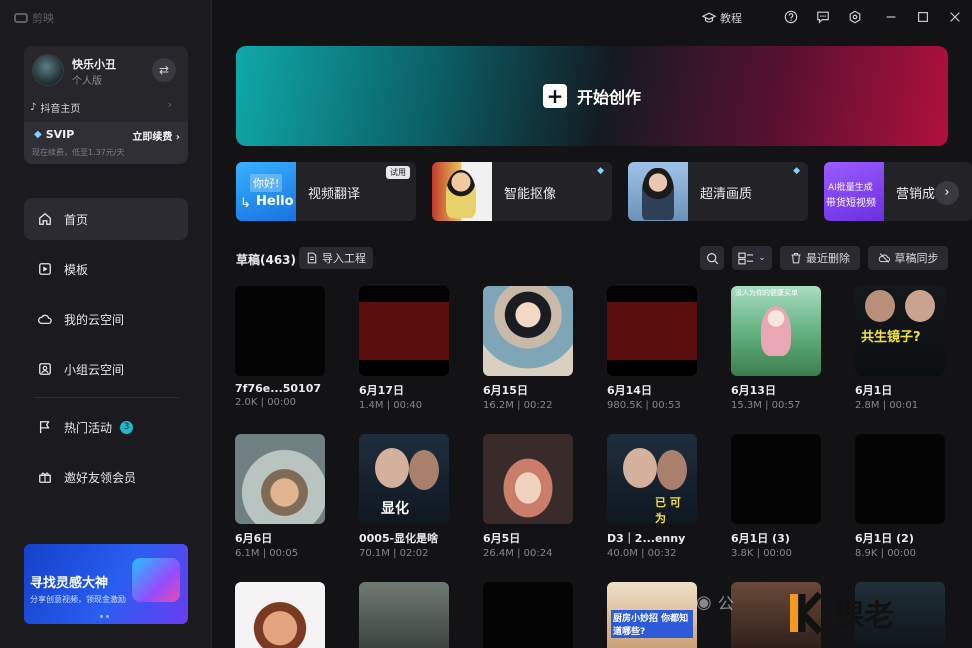  I want to click on view-mode-dropdown: ⌄, so click(752, 258).